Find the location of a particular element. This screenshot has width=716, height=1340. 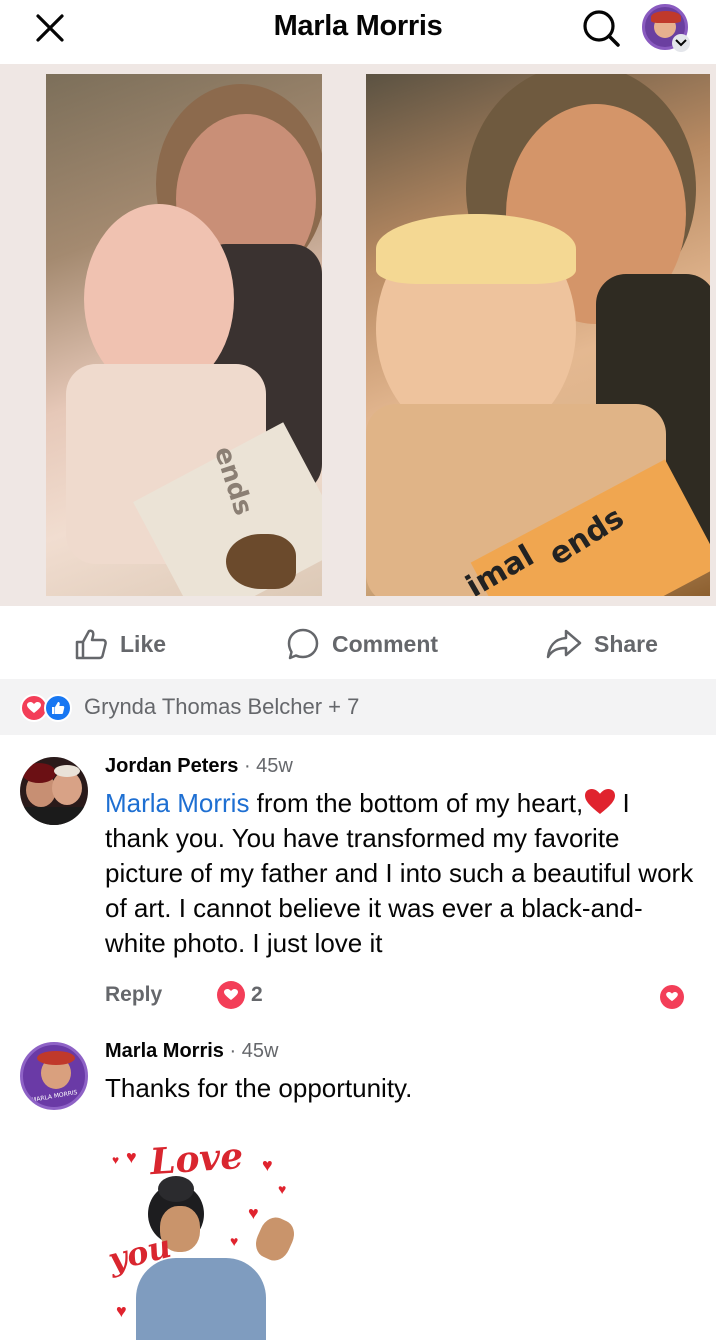

comment-reaction-count: 2 is located at coordinates (240, 995).